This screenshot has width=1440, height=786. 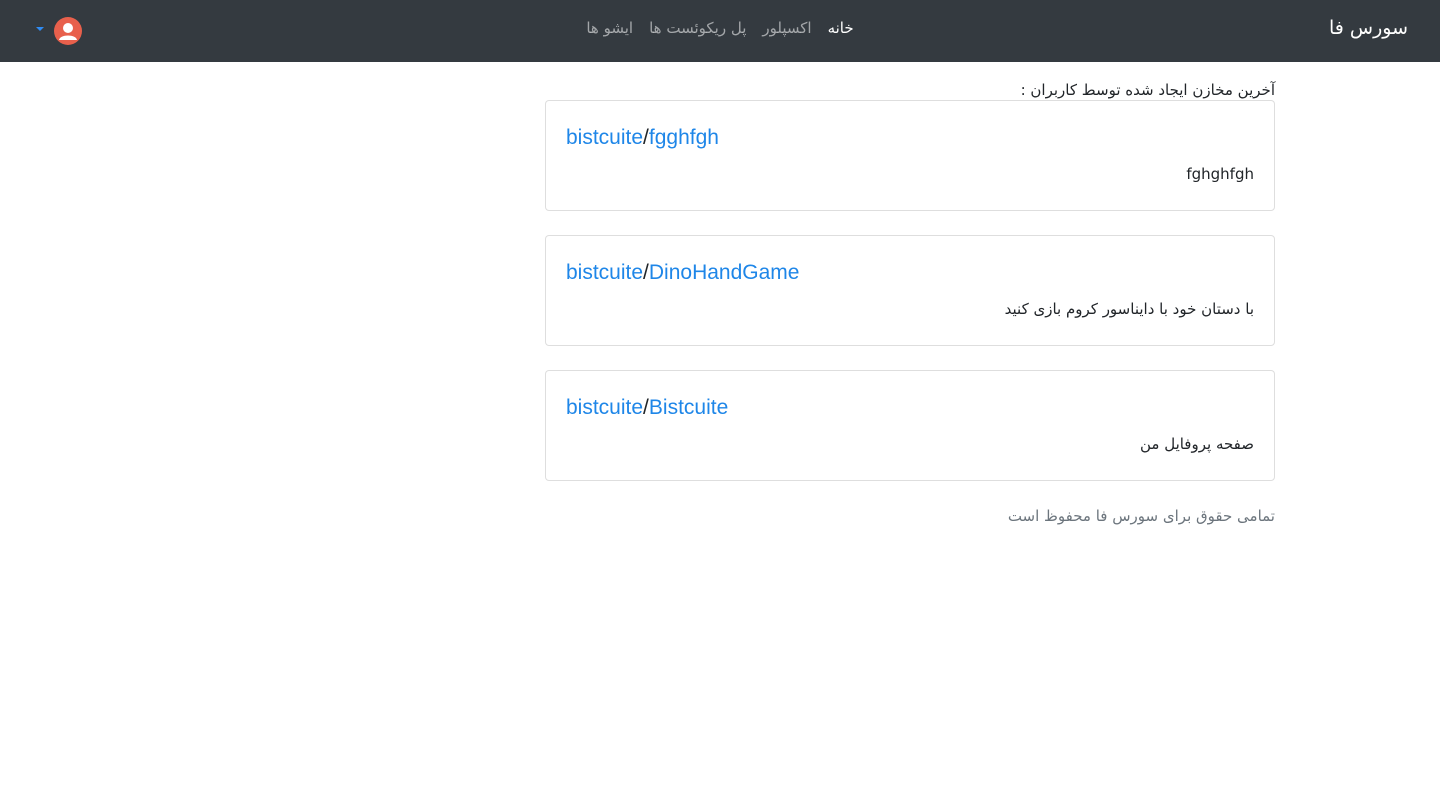 What do you see at coordinates (1220, 174) in the screenshot?
I see `repo-description: fghghfgh` at bounding box center [1220, 174].